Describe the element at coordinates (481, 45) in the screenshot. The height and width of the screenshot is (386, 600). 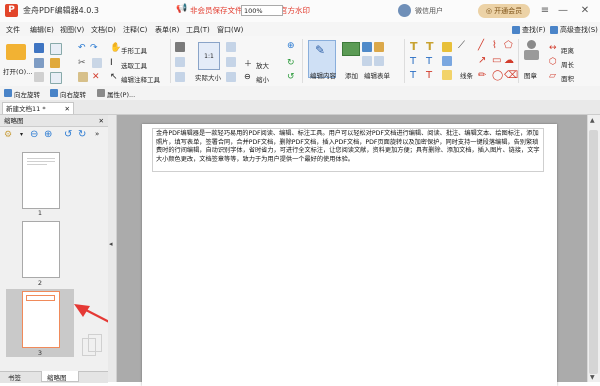
I see `diagonal-line-icon: ╱` at that location.